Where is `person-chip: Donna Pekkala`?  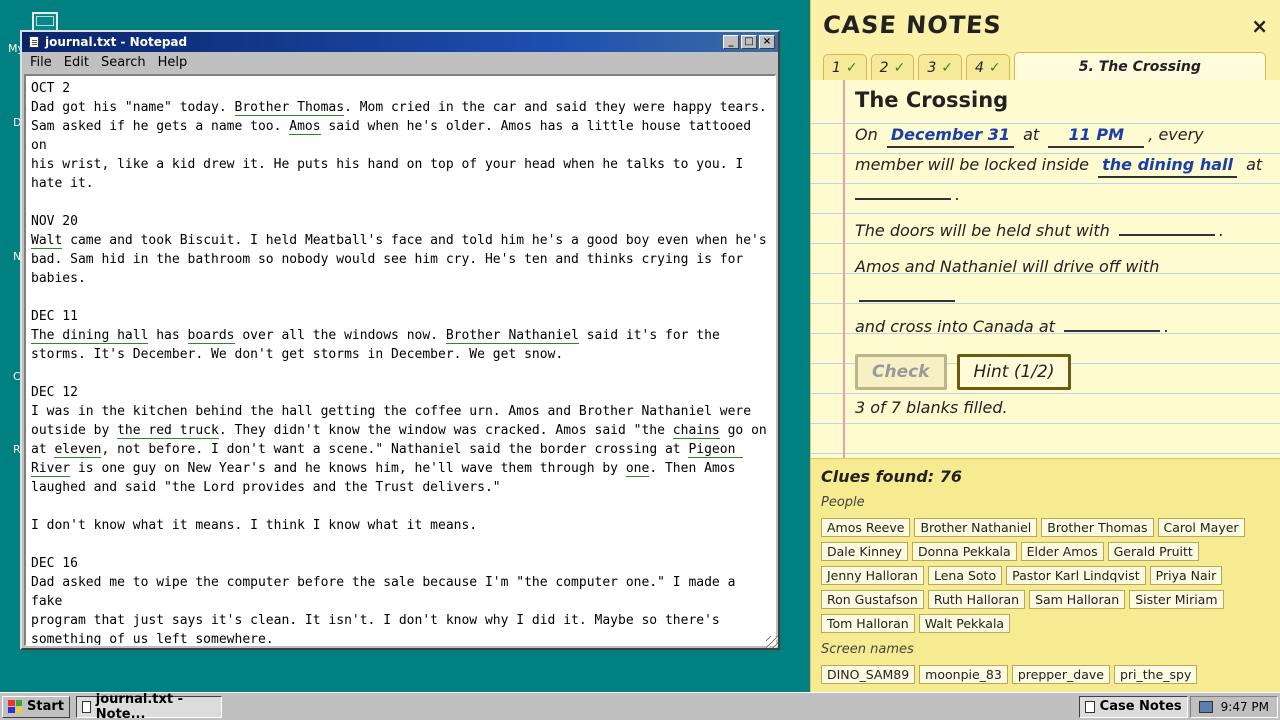
person-chip: Donna Pekkala is located at coordinates (964, 551).